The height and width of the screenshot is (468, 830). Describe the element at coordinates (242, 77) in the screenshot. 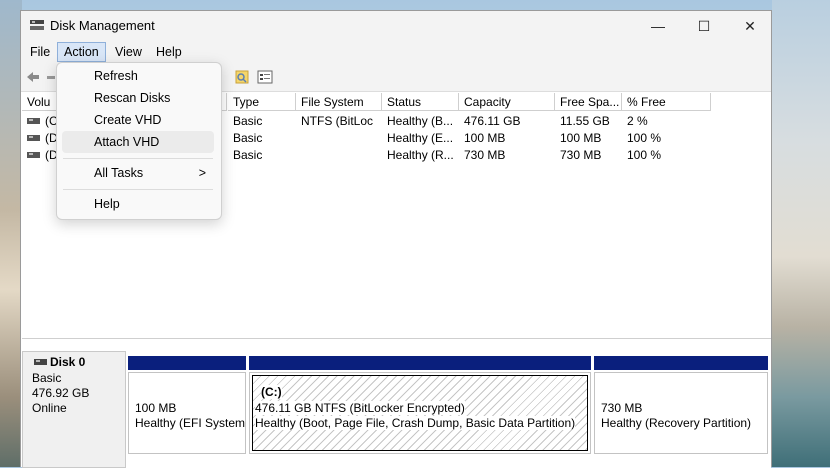

I see `search-volume-icon` at that location.